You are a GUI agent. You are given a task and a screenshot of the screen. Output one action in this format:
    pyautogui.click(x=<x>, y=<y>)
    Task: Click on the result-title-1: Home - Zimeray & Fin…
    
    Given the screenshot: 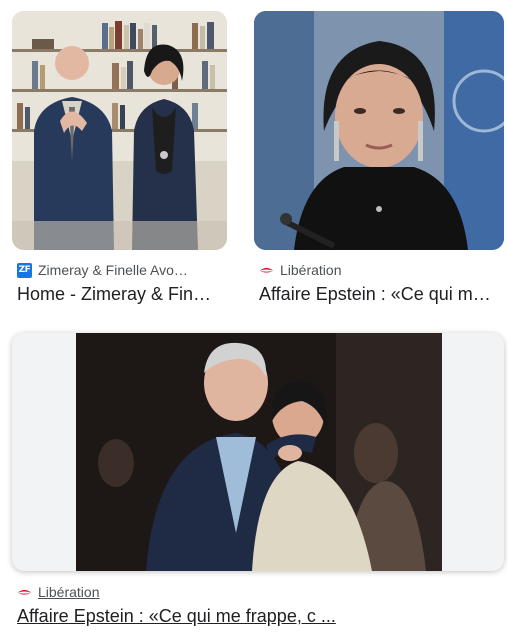 What is the action you would take?
    pyautogui.click(x=122, y=296)
    